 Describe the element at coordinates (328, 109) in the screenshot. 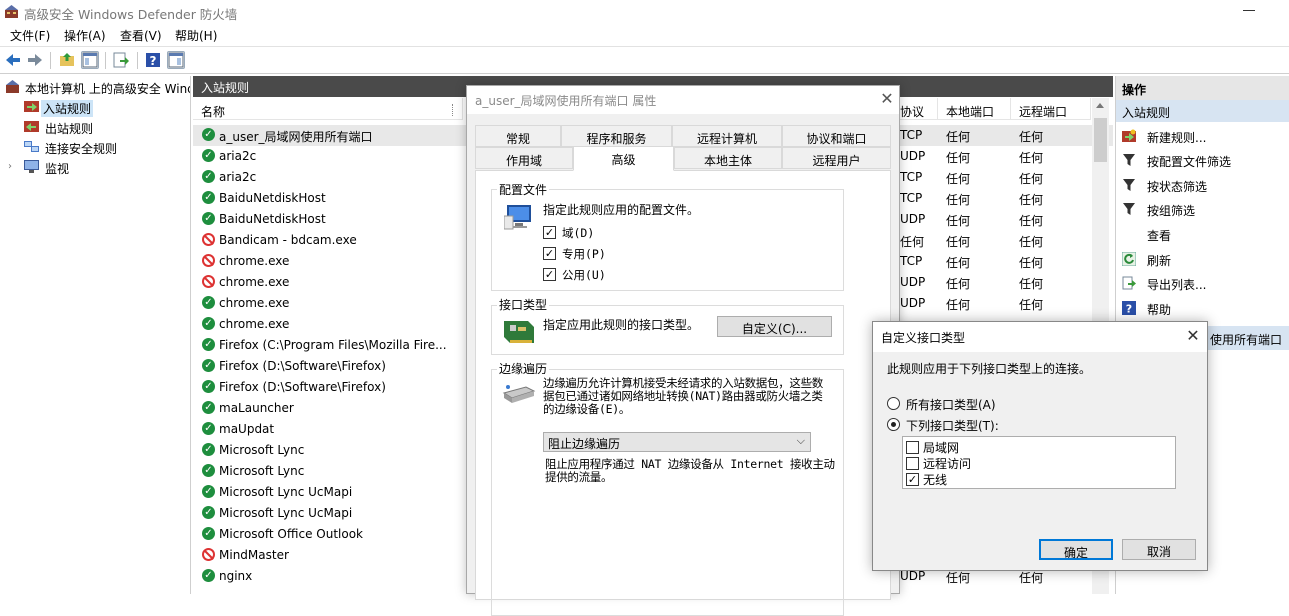

I see `column-name: 名称` at that location.